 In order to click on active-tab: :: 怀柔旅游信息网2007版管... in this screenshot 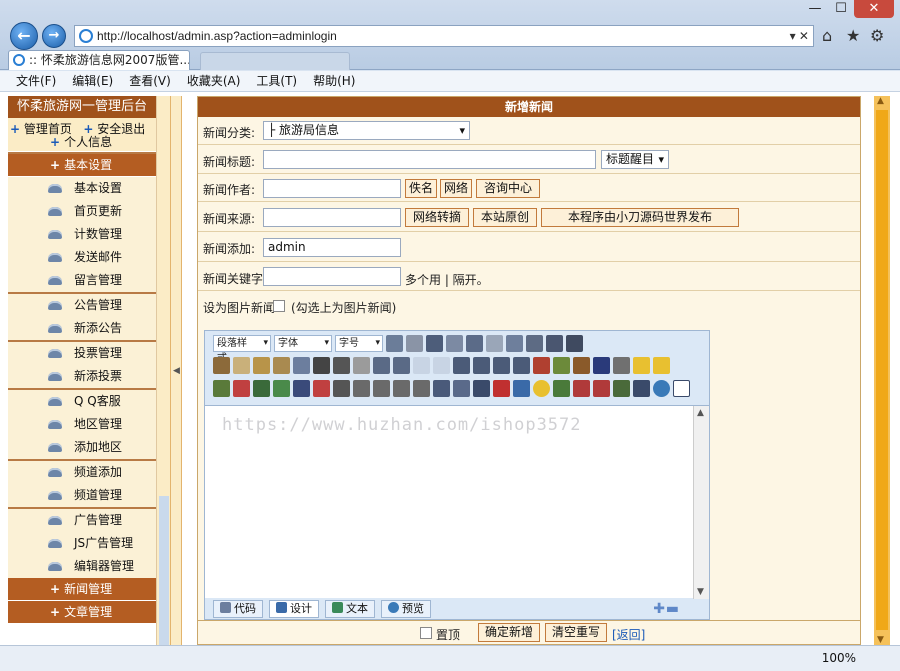, I will do `click(99, 60)`.